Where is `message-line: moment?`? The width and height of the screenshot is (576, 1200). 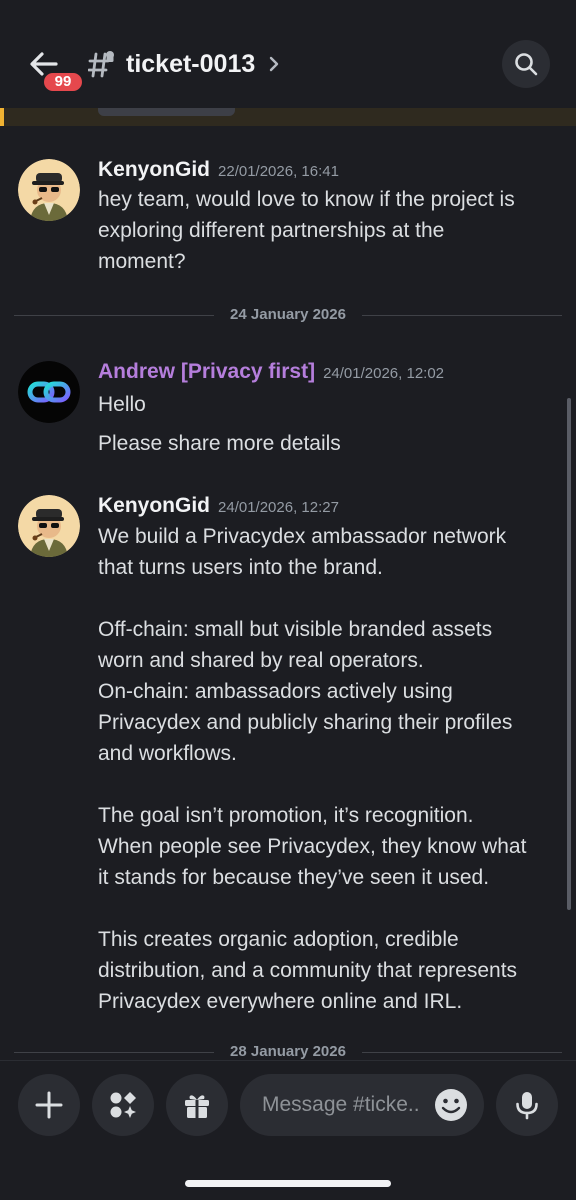 message-line: moment? is located at coordinates (142, 261).